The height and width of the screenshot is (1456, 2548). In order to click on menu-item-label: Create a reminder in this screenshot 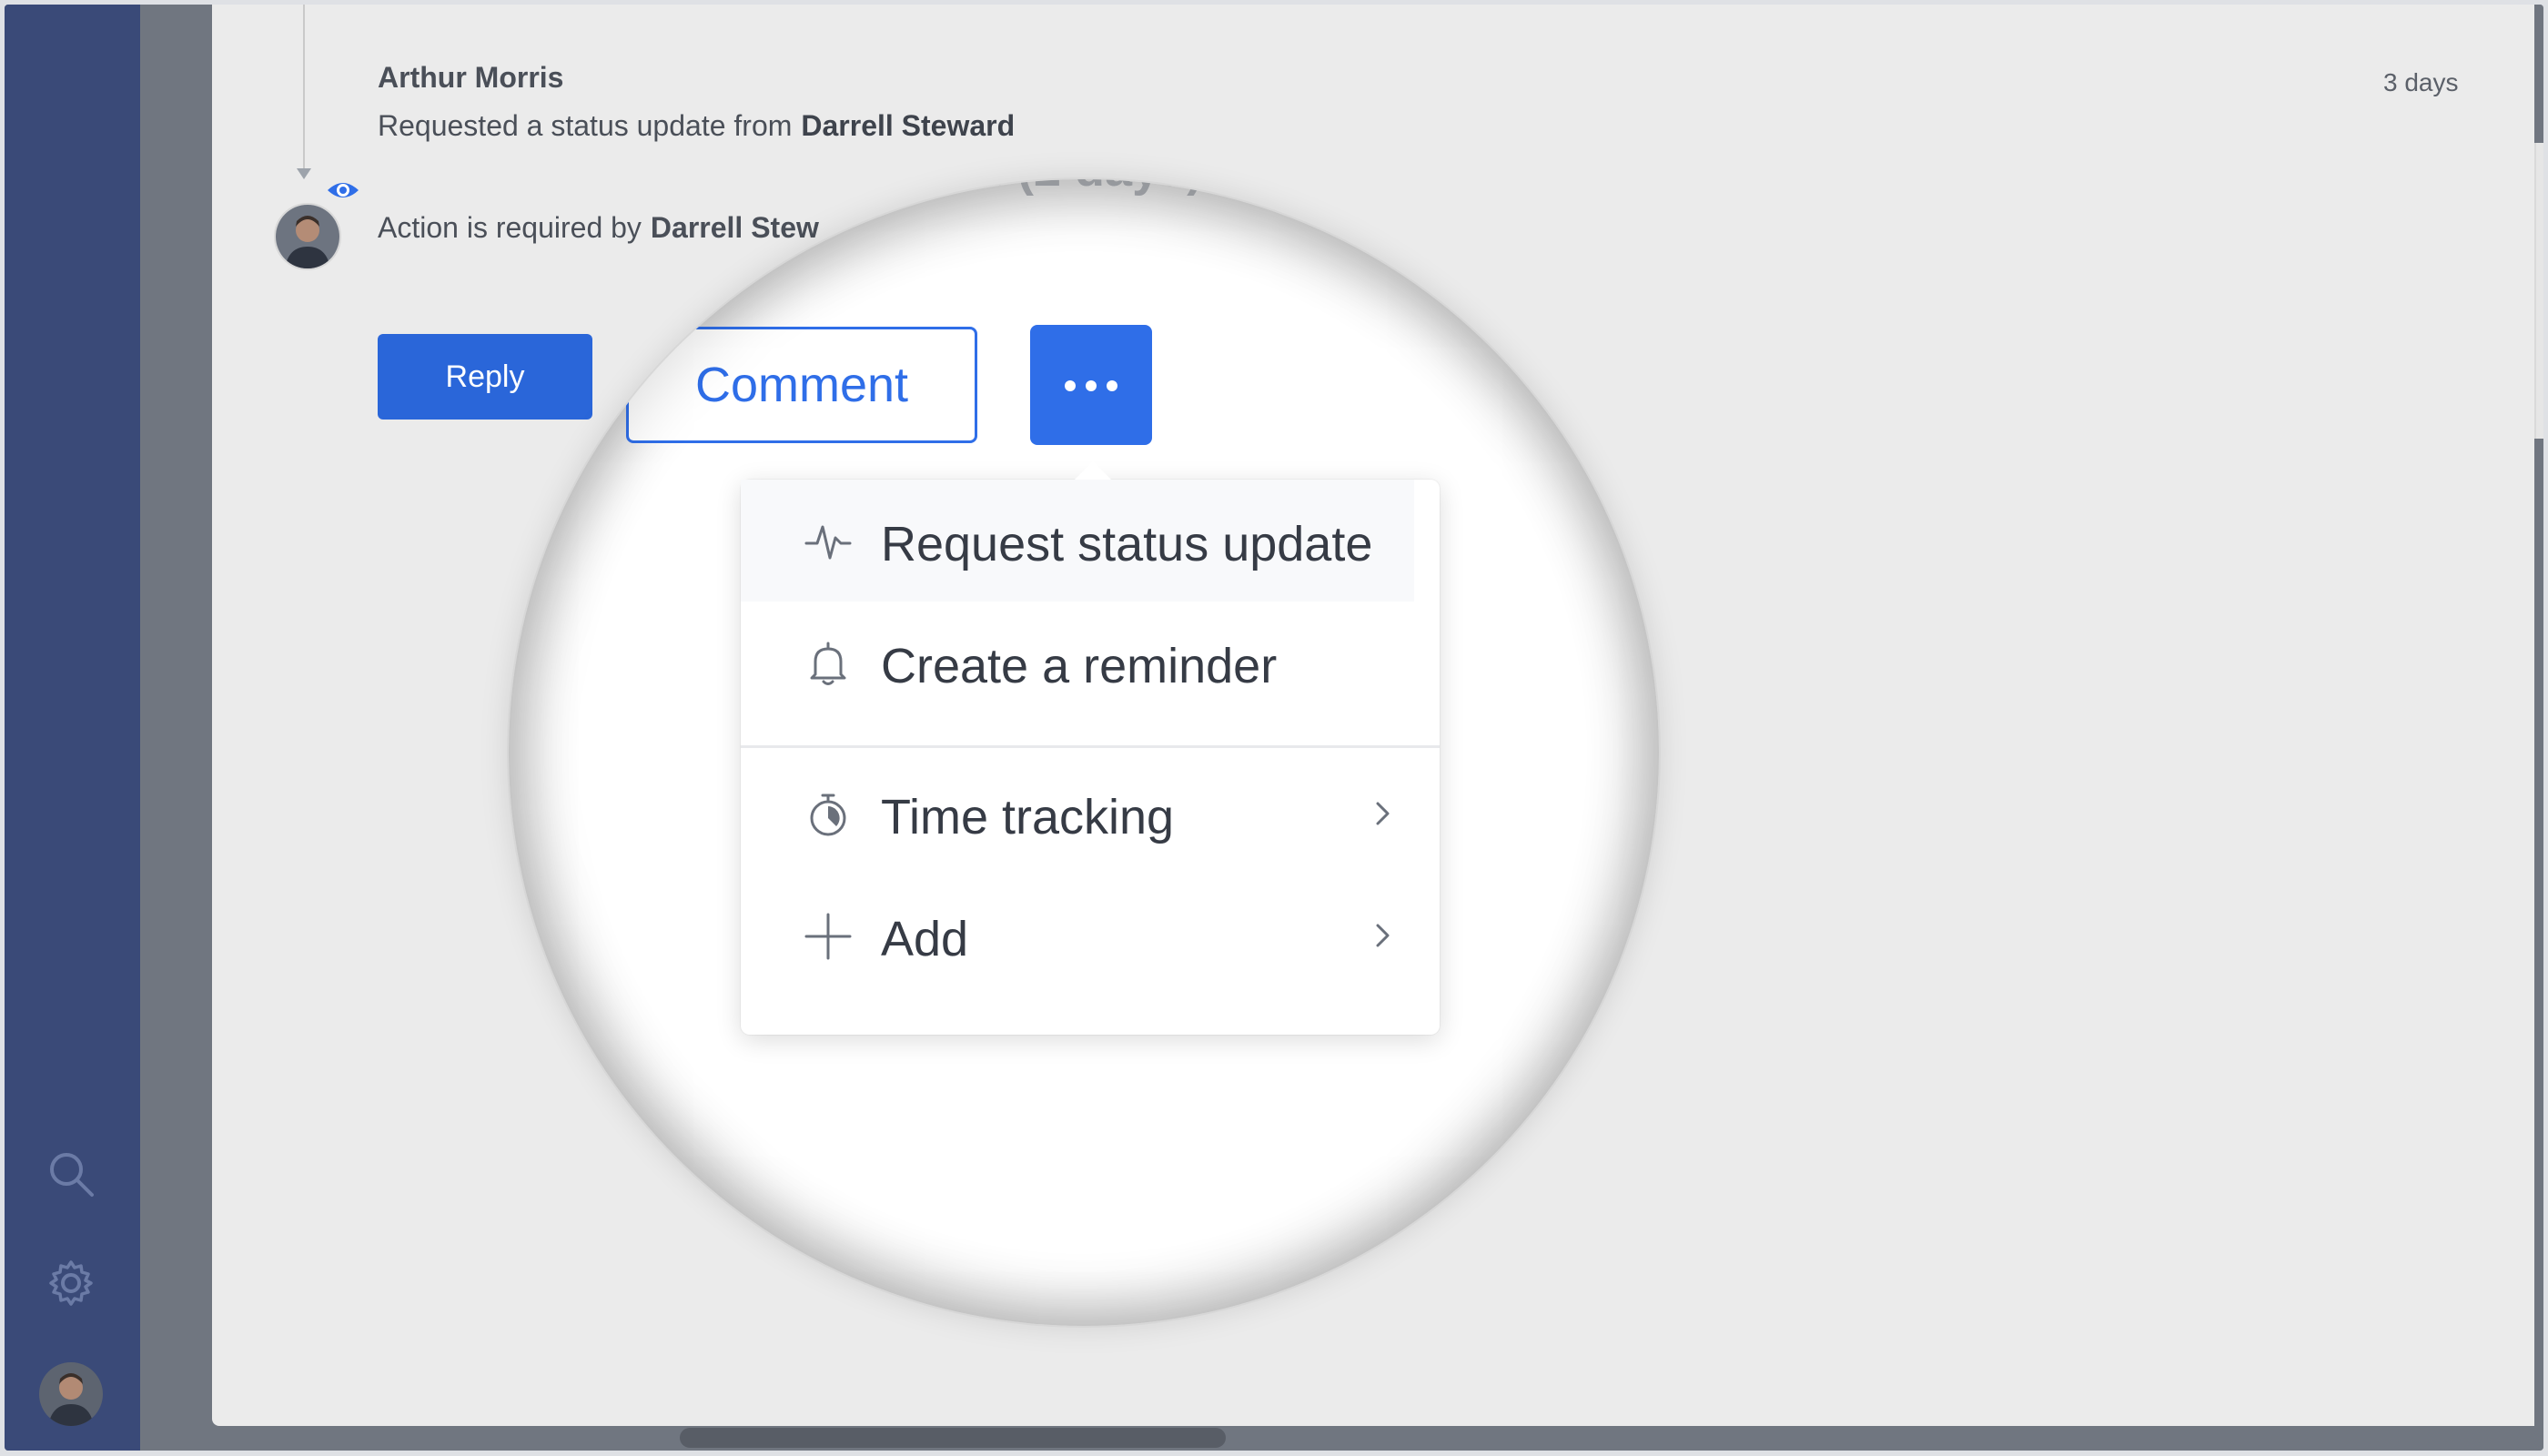, I will do `click(1079, 666)`.